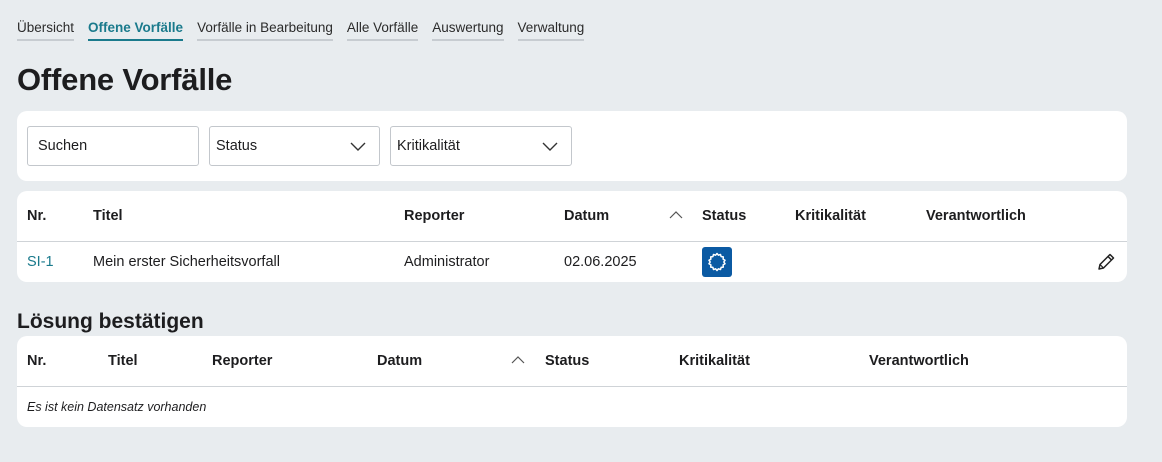 The height and width of the screenshot is (462, 1162). I want to click on empty-state-text: Es ist kein Datensatz vorhanden, so click(117, 407).